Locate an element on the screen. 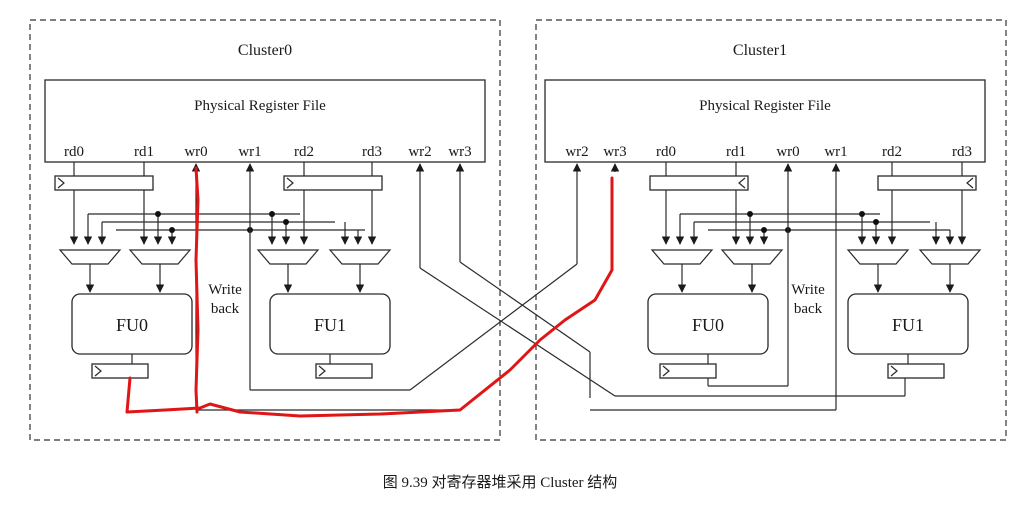 The height and width of the screenshot is (515, 1024). cluster-0-port-wr0: wr0 is located at coordinates (195, 152).